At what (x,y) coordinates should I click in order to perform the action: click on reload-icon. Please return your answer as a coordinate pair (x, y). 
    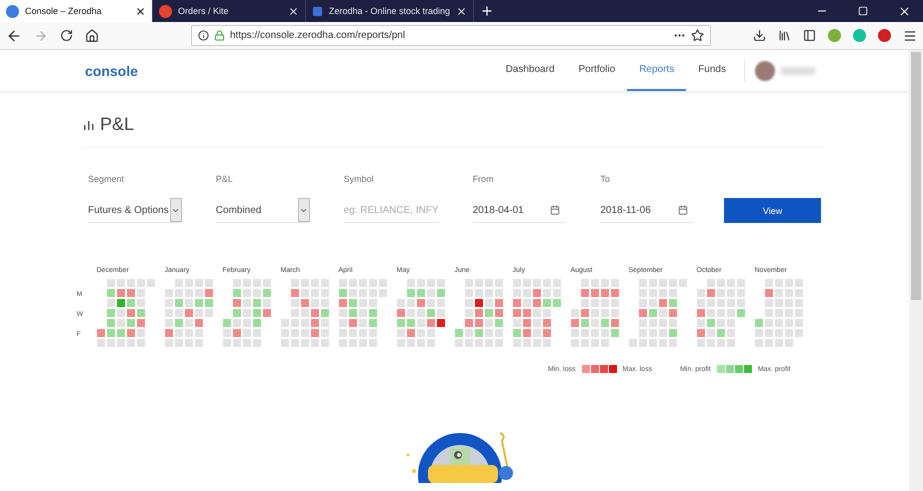
    Looking at the image, I should click on (66, 35).